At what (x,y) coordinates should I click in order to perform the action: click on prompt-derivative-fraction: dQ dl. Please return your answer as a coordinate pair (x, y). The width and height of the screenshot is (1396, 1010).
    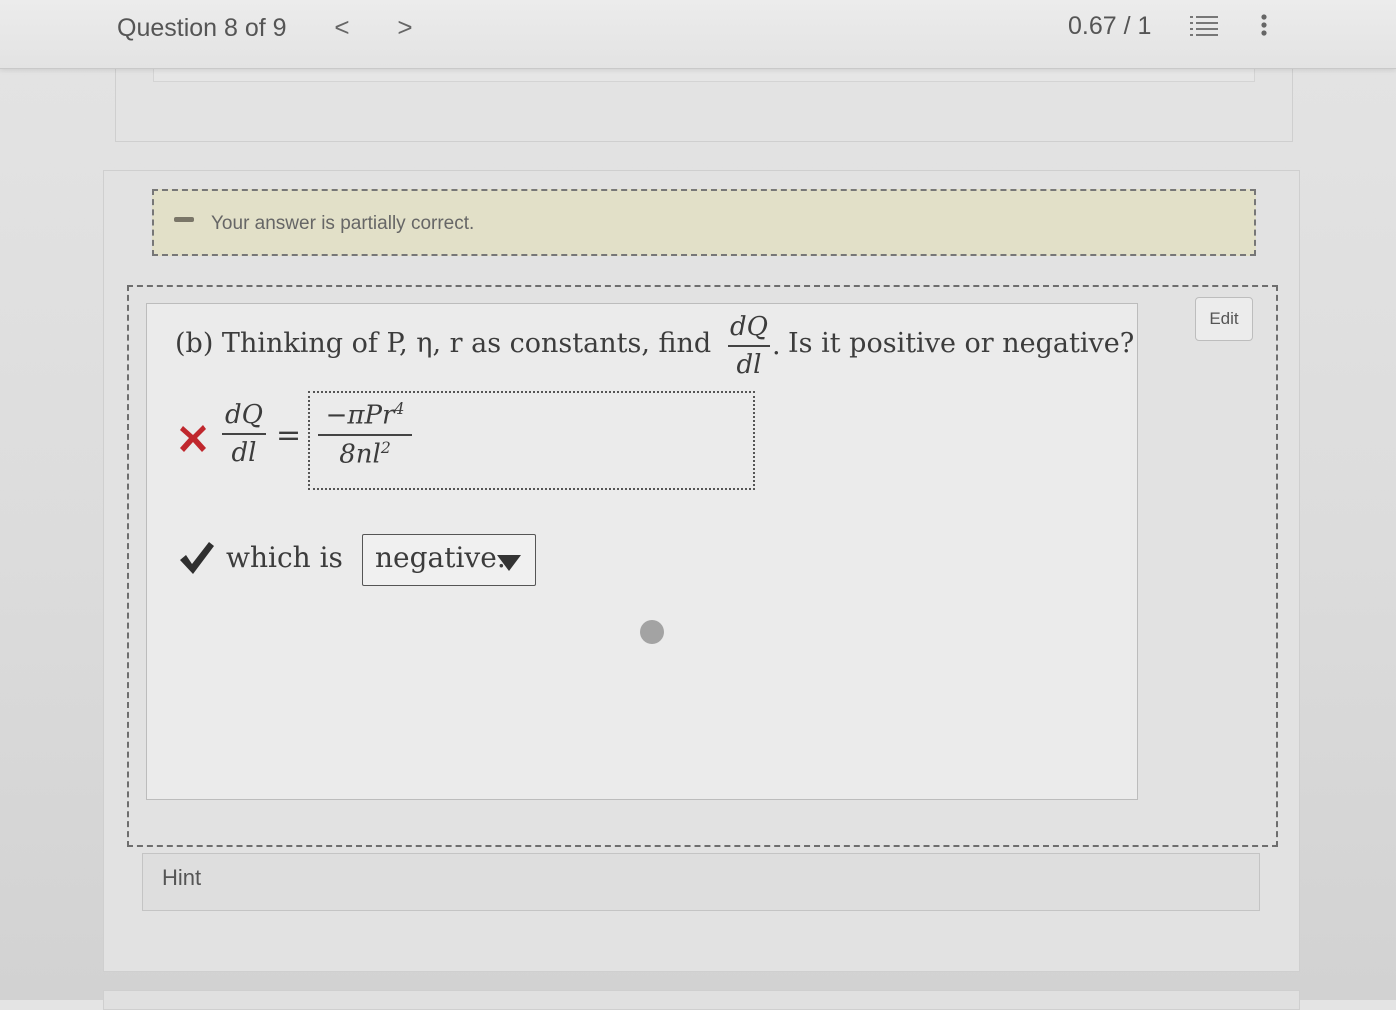
    Looking at the image, I should click on (749, 346).